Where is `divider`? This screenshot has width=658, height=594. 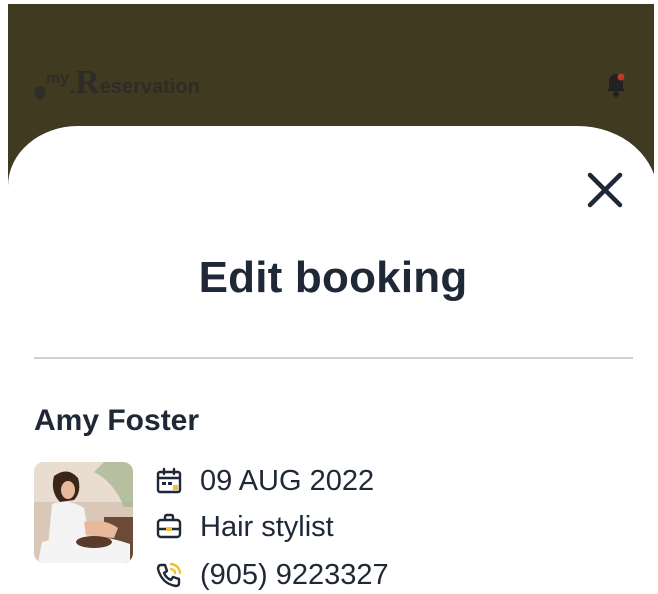 divider is located at coordinates (333, 358).